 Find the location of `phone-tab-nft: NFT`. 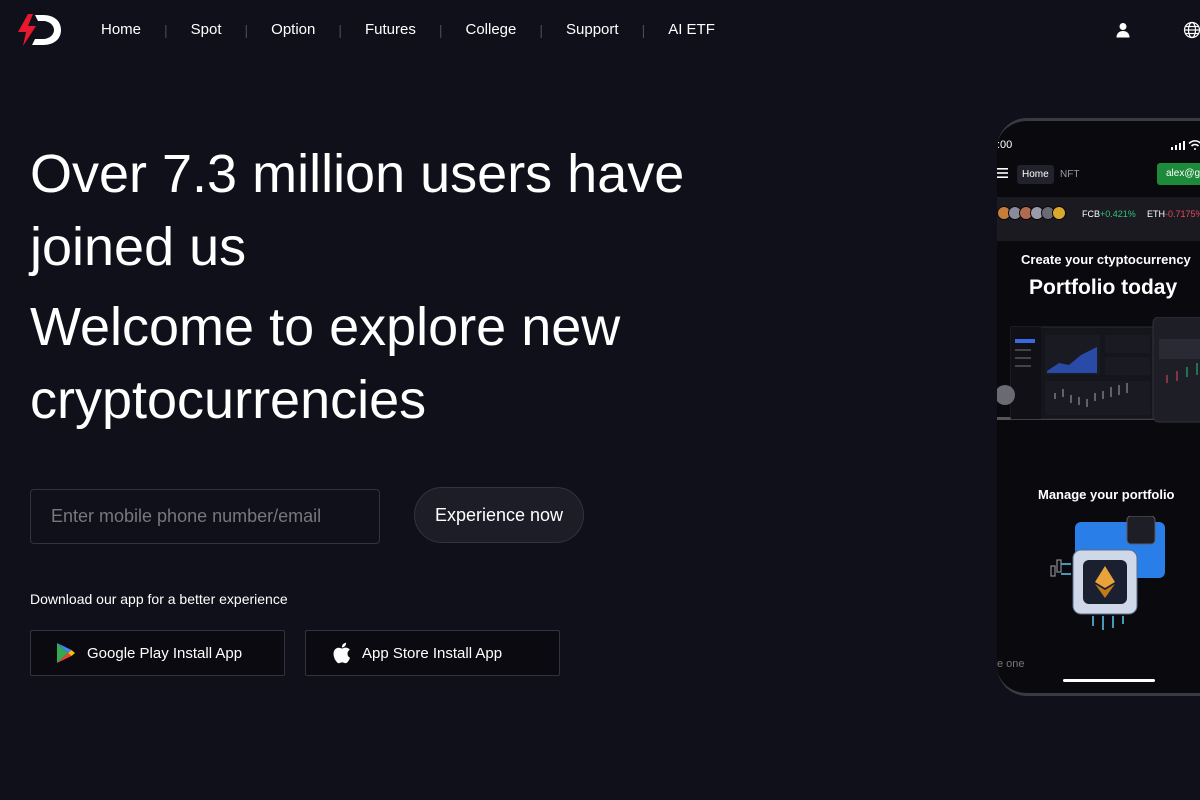

phone-tab-nft: NFT is located at coordinates (1070, 174).